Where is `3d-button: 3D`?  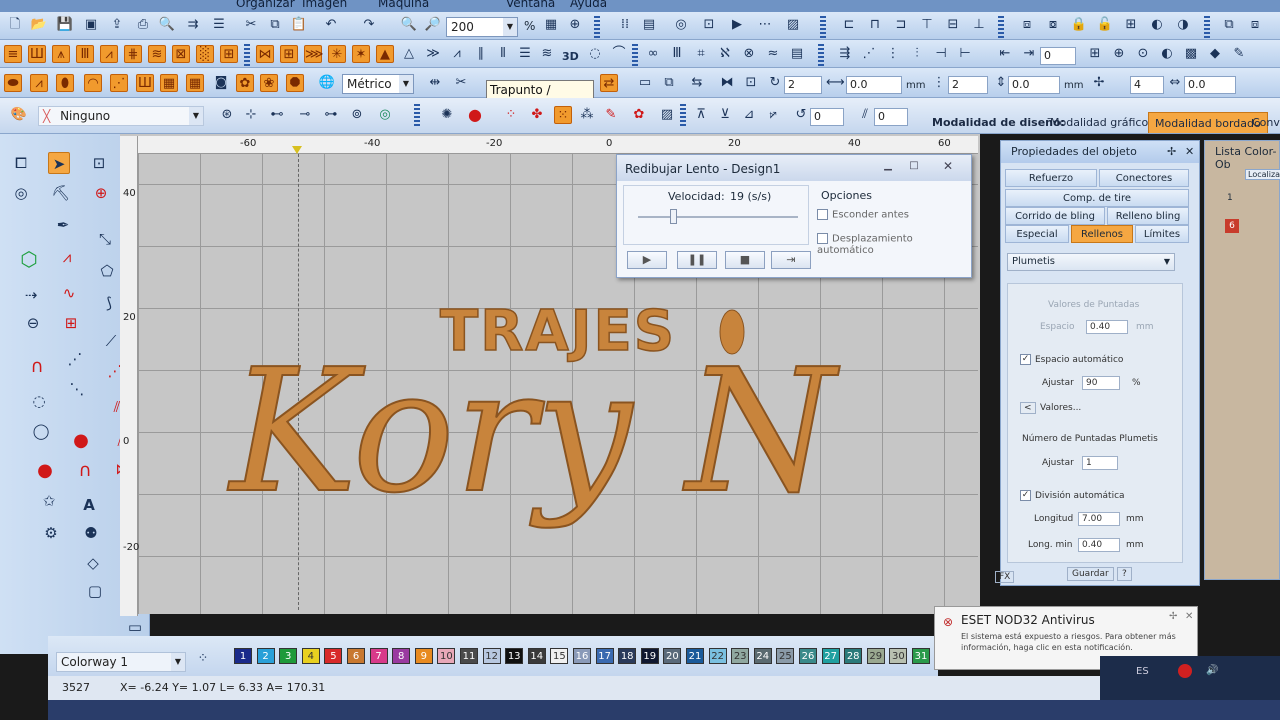 3d-button: 3D is located at coordinates (570, 56).